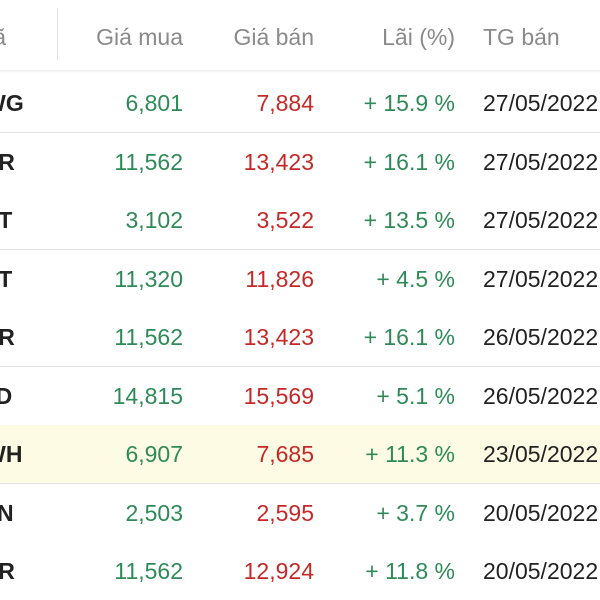 Image resolution: width=600 pixels, height=600 pixels. Describe the element at coordinates (415, 279) in the screenshot. I see `row-profit: + 4.5 %` at that location.